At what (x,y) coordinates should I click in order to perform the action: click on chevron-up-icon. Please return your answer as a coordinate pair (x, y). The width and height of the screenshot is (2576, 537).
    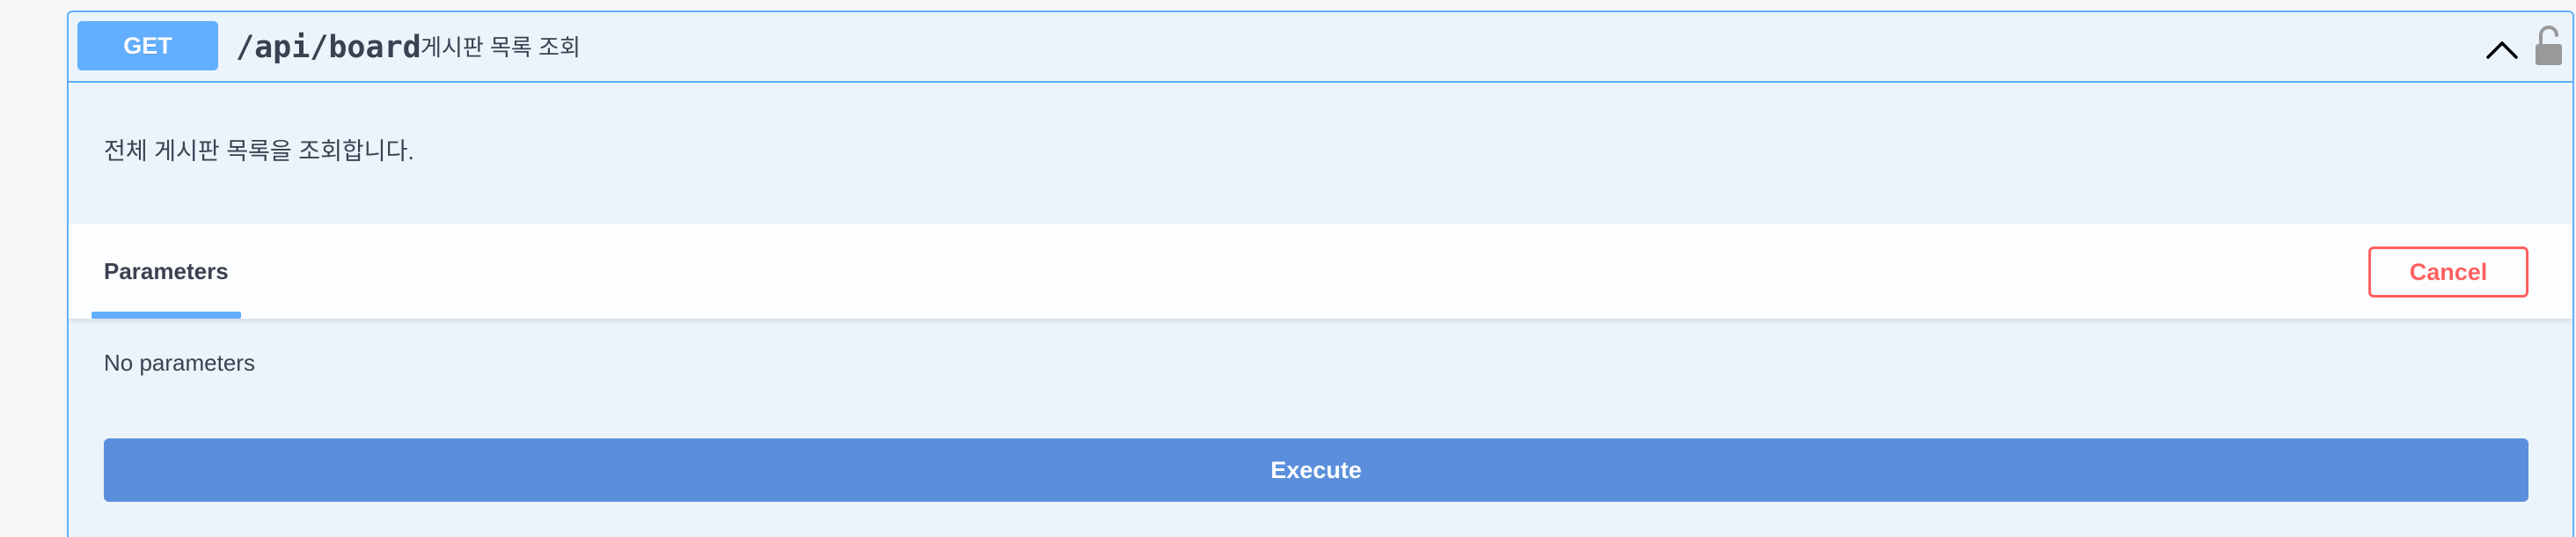
    Looking at the image, I should click on (2502, 50).